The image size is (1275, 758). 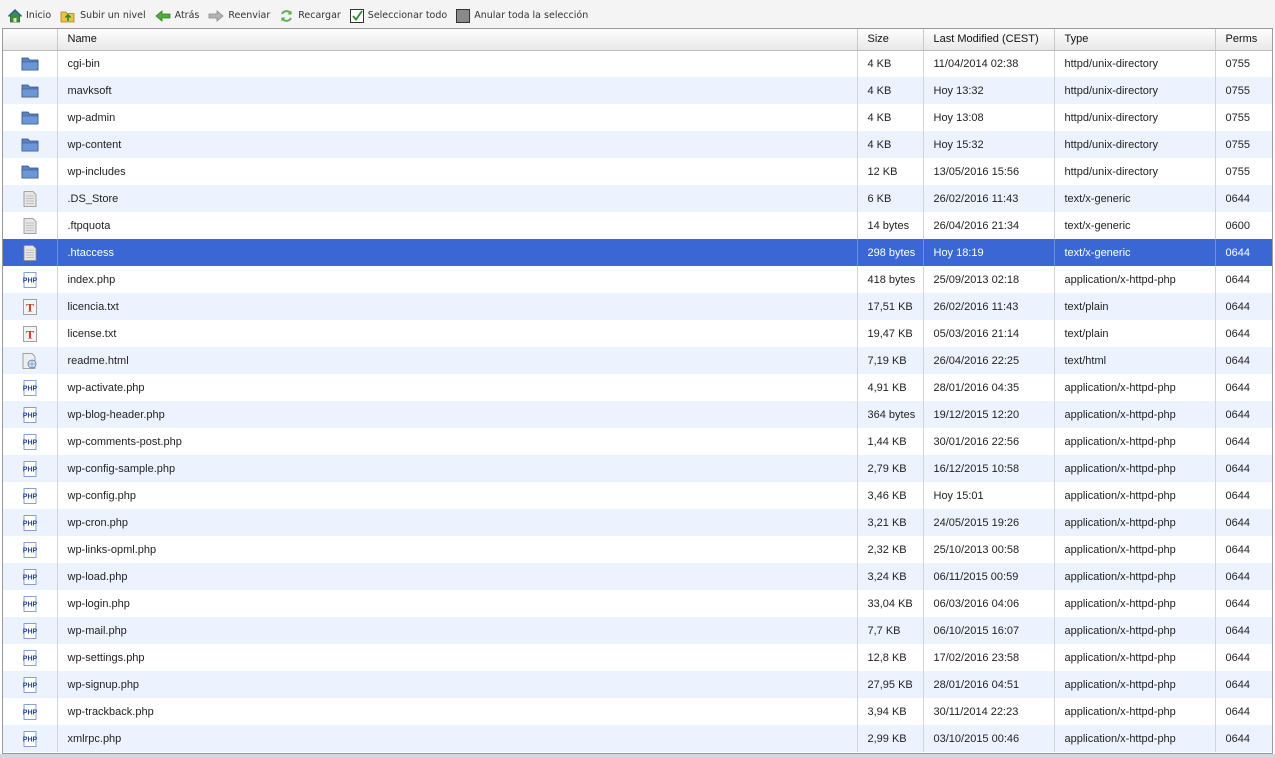 What do you see at coordinates (457, 441) in the screenshot?
I see `file-name-cell: wp-comments-post.php` at bounding box center [457, 441].